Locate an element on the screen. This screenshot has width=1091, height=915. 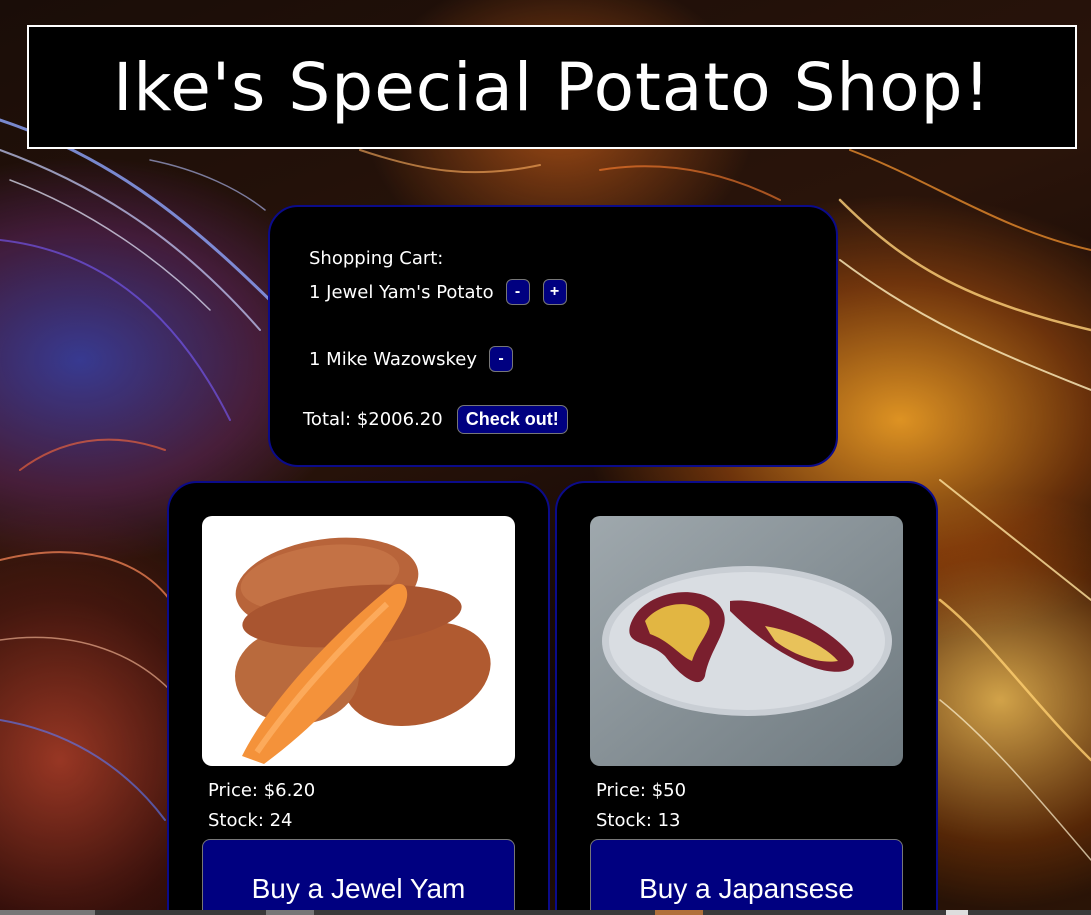
cart-item: 1 Jewel Yam's Potato - + is located at coordinates (438, 292).